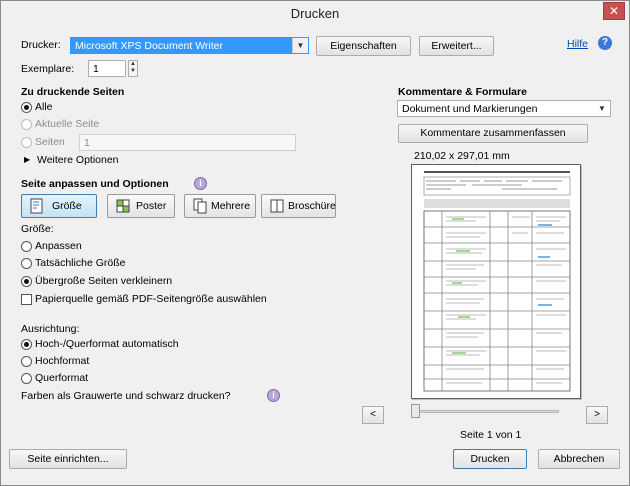  Describe the element at coordinates (78, 160) in the screenshot. I see `more-options-link: Weitere Optionen` at that location.